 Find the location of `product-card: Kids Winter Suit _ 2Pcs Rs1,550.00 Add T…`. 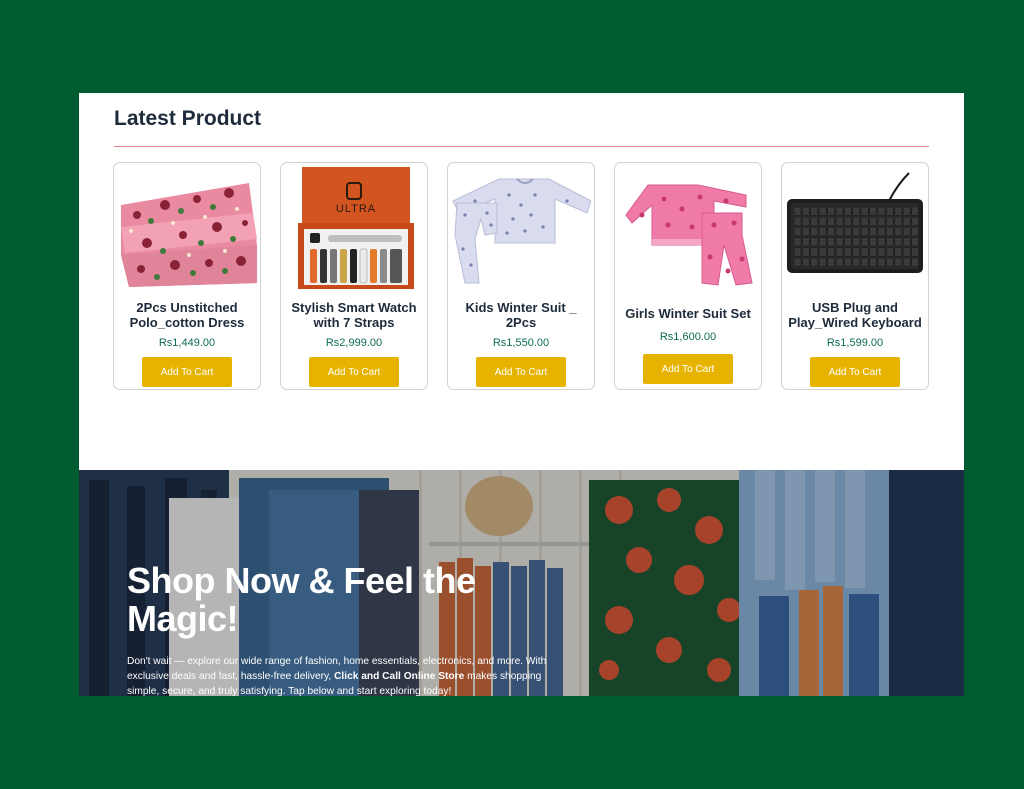

product-card: Kids Winter Suit _ 2Pcs Rs1,550.00 Add T… is located at coordinates (521, 276).